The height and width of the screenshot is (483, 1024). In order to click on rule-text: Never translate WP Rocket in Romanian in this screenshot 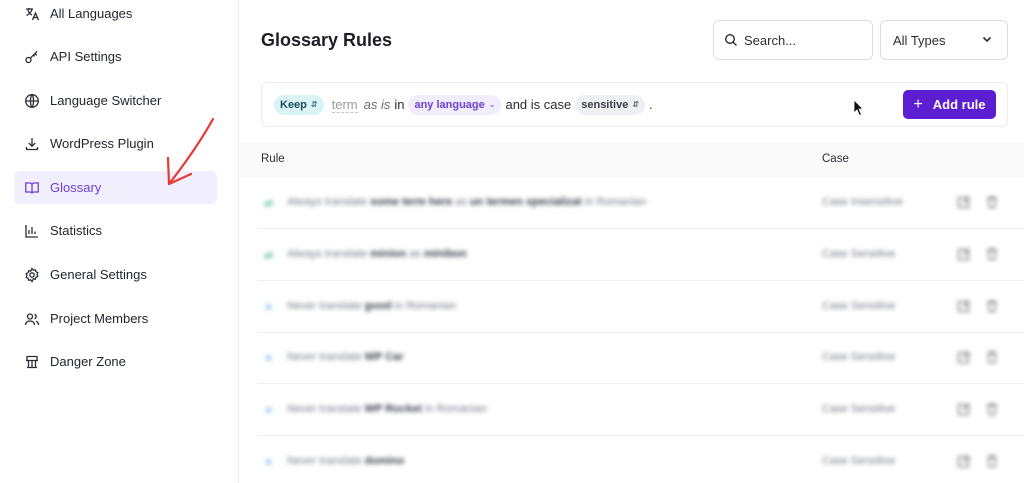, I will do `click(387, 409)`.